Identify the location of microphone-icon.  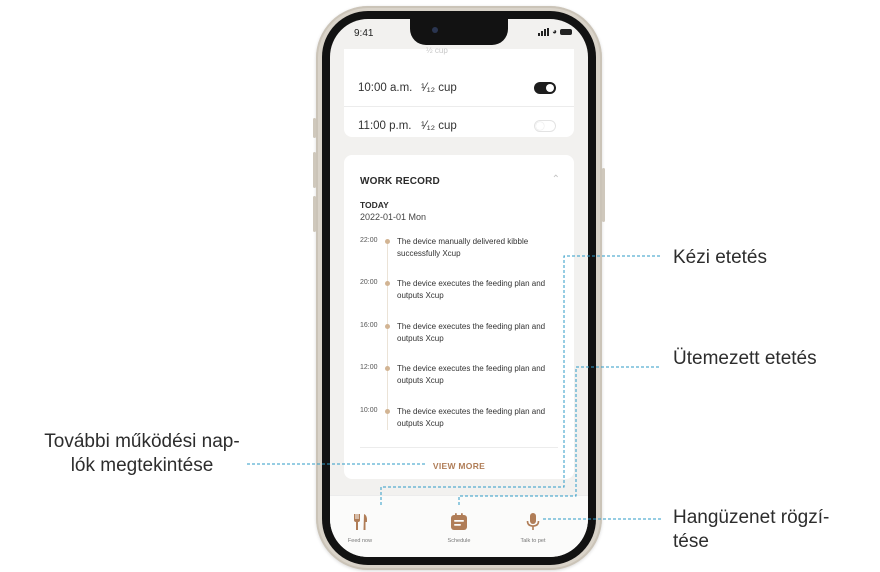
(533, 521).